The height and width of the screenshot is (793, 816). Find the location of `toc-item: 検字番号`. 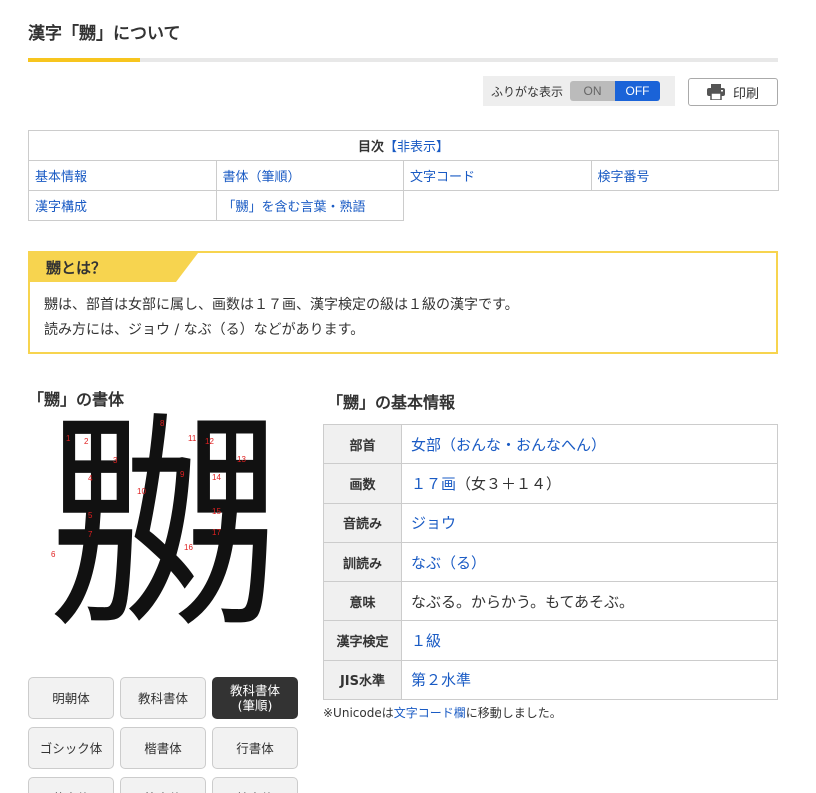

toc-item: 検字番号 is located at coordinates (684, 175).